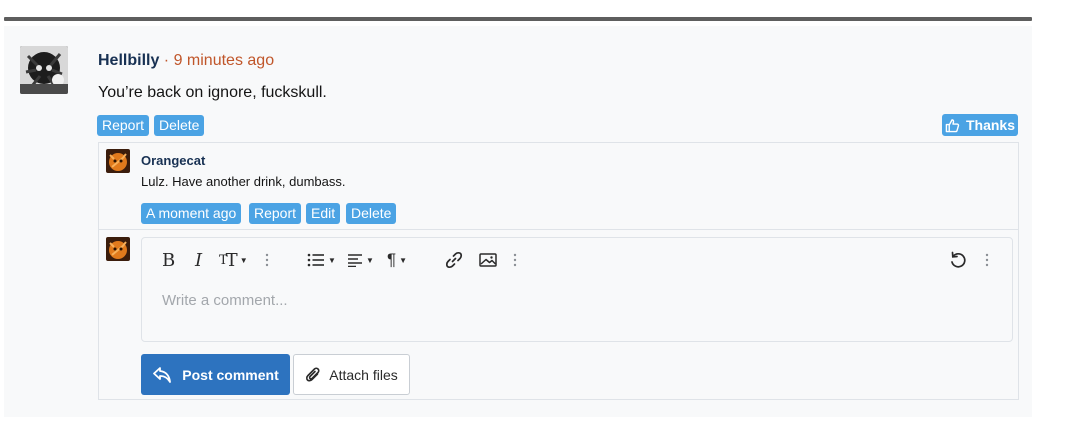 This screenshot has height=421, width=1069. I want to click on align-icon: ▼, so click(360, 260).